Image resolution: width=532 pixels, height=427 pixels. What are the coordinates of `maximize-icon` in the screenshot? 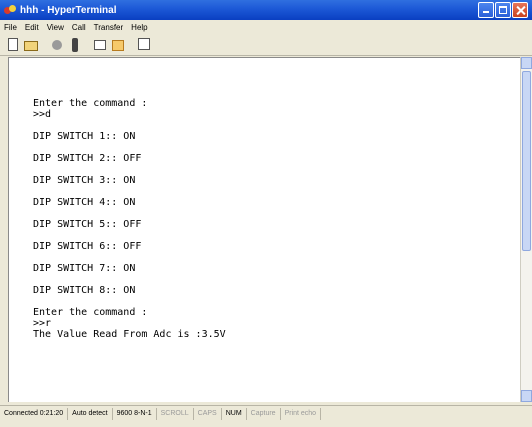 It's located at (503, 10).